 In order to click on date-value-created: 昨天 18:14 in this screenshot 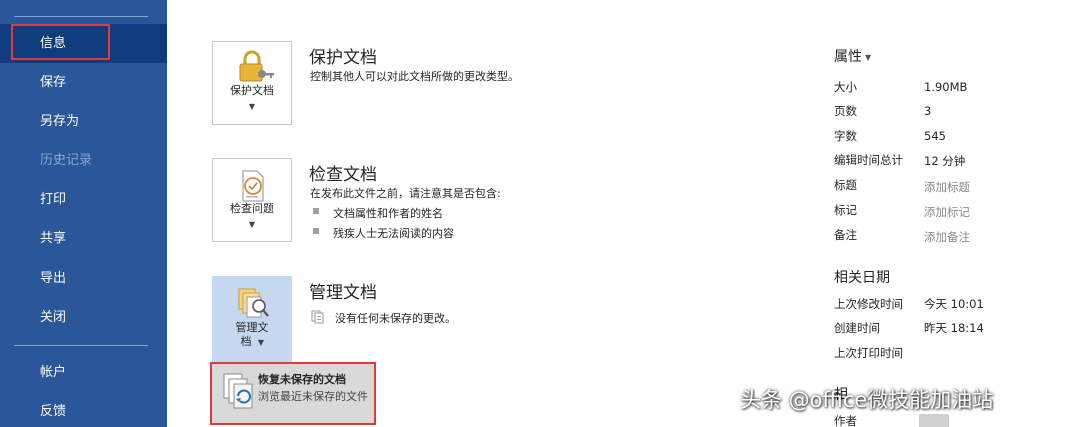, I will do `click(954, 328)`.